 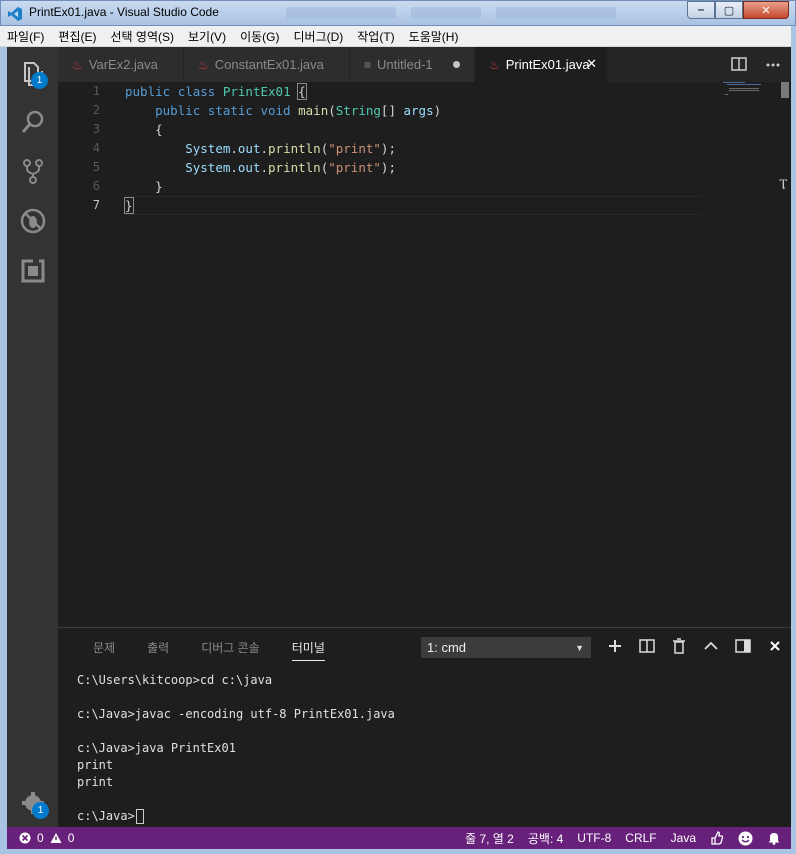 I want to click on code-line: public class PrintEx01 {, so click(x=216, y=91).